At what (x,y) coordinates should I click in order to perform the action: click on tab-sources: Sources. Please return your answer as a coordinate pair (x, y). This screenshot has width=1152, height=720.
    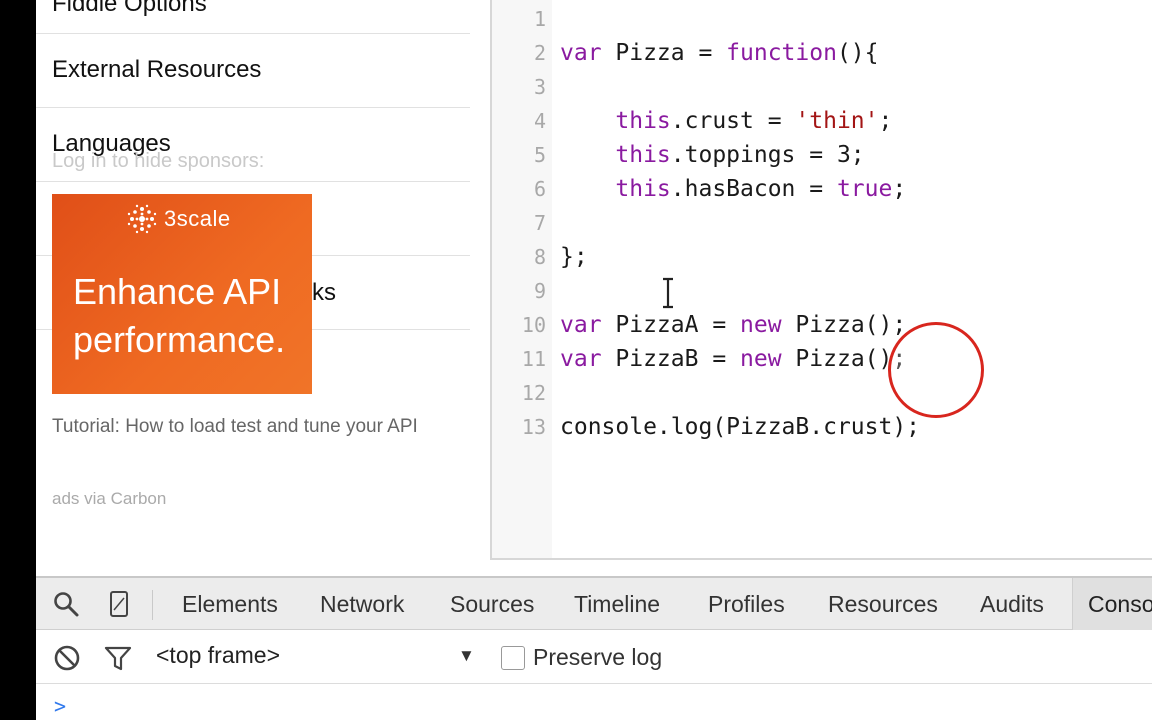
    Looking at the image, I should click on (492, 604).